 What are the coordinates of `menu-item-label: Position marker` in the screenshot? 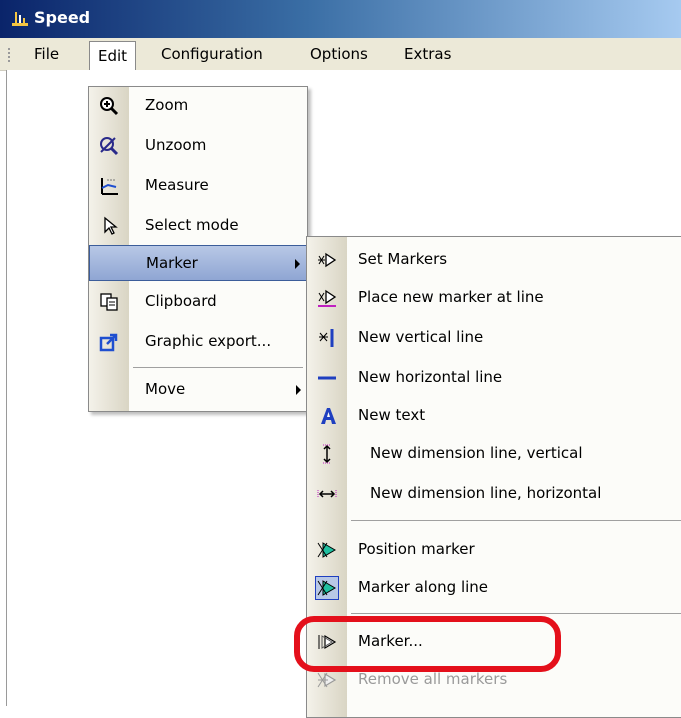 It's located at (416, 549).